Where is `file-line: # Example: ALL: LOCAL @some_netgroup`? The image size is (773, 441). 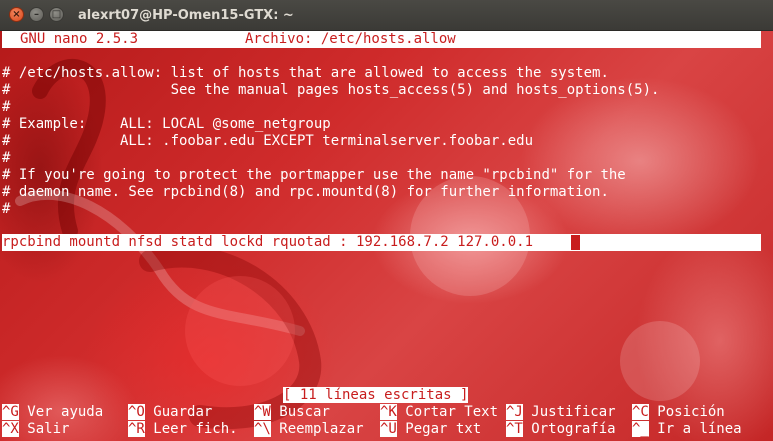 file-line: # Example: ALL: LOCAL @some_netgroup is located at coordinates (166, 124).